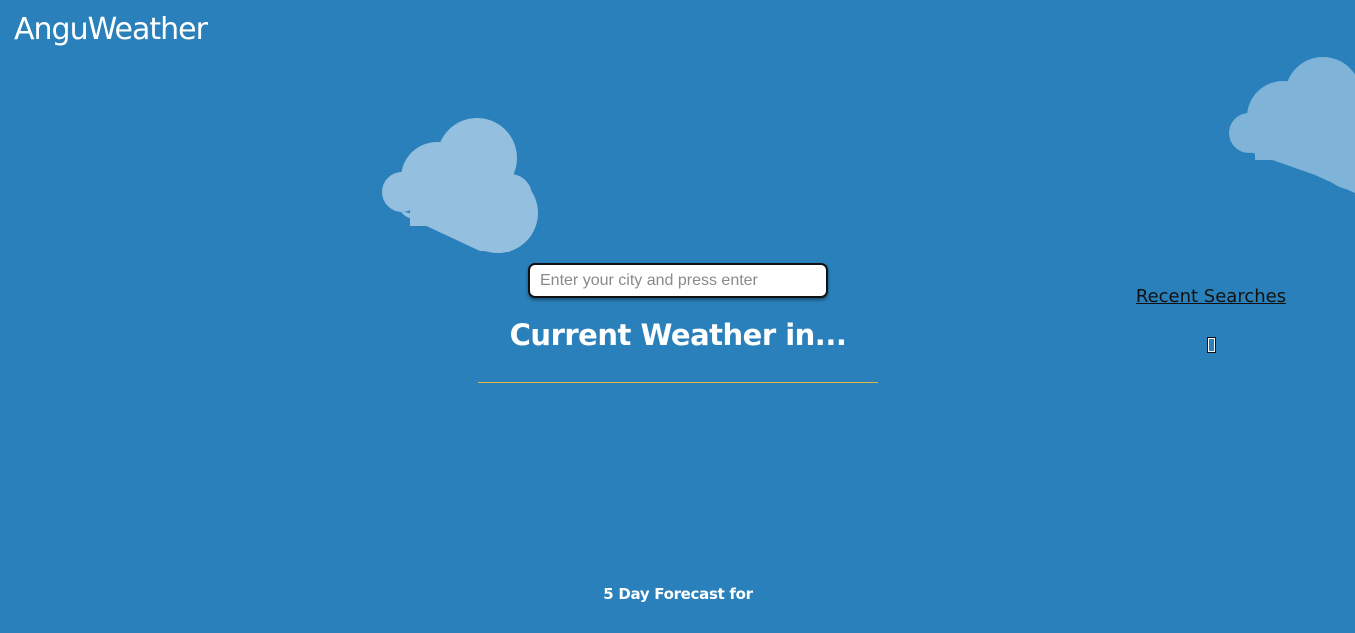  Describe the element at coordinates (678, 382) in the screenshot. I see `divider` at that location.